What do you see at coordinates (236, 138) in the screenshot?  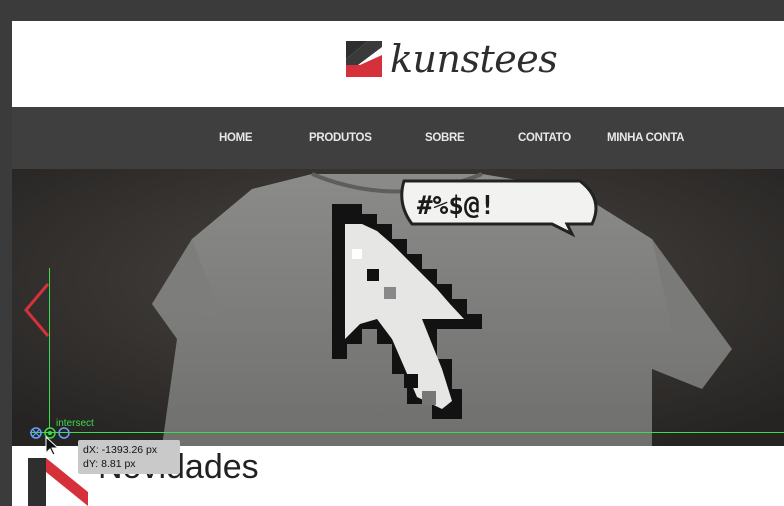 I see `nav-home: HOME` at bounding box center [236, 138].